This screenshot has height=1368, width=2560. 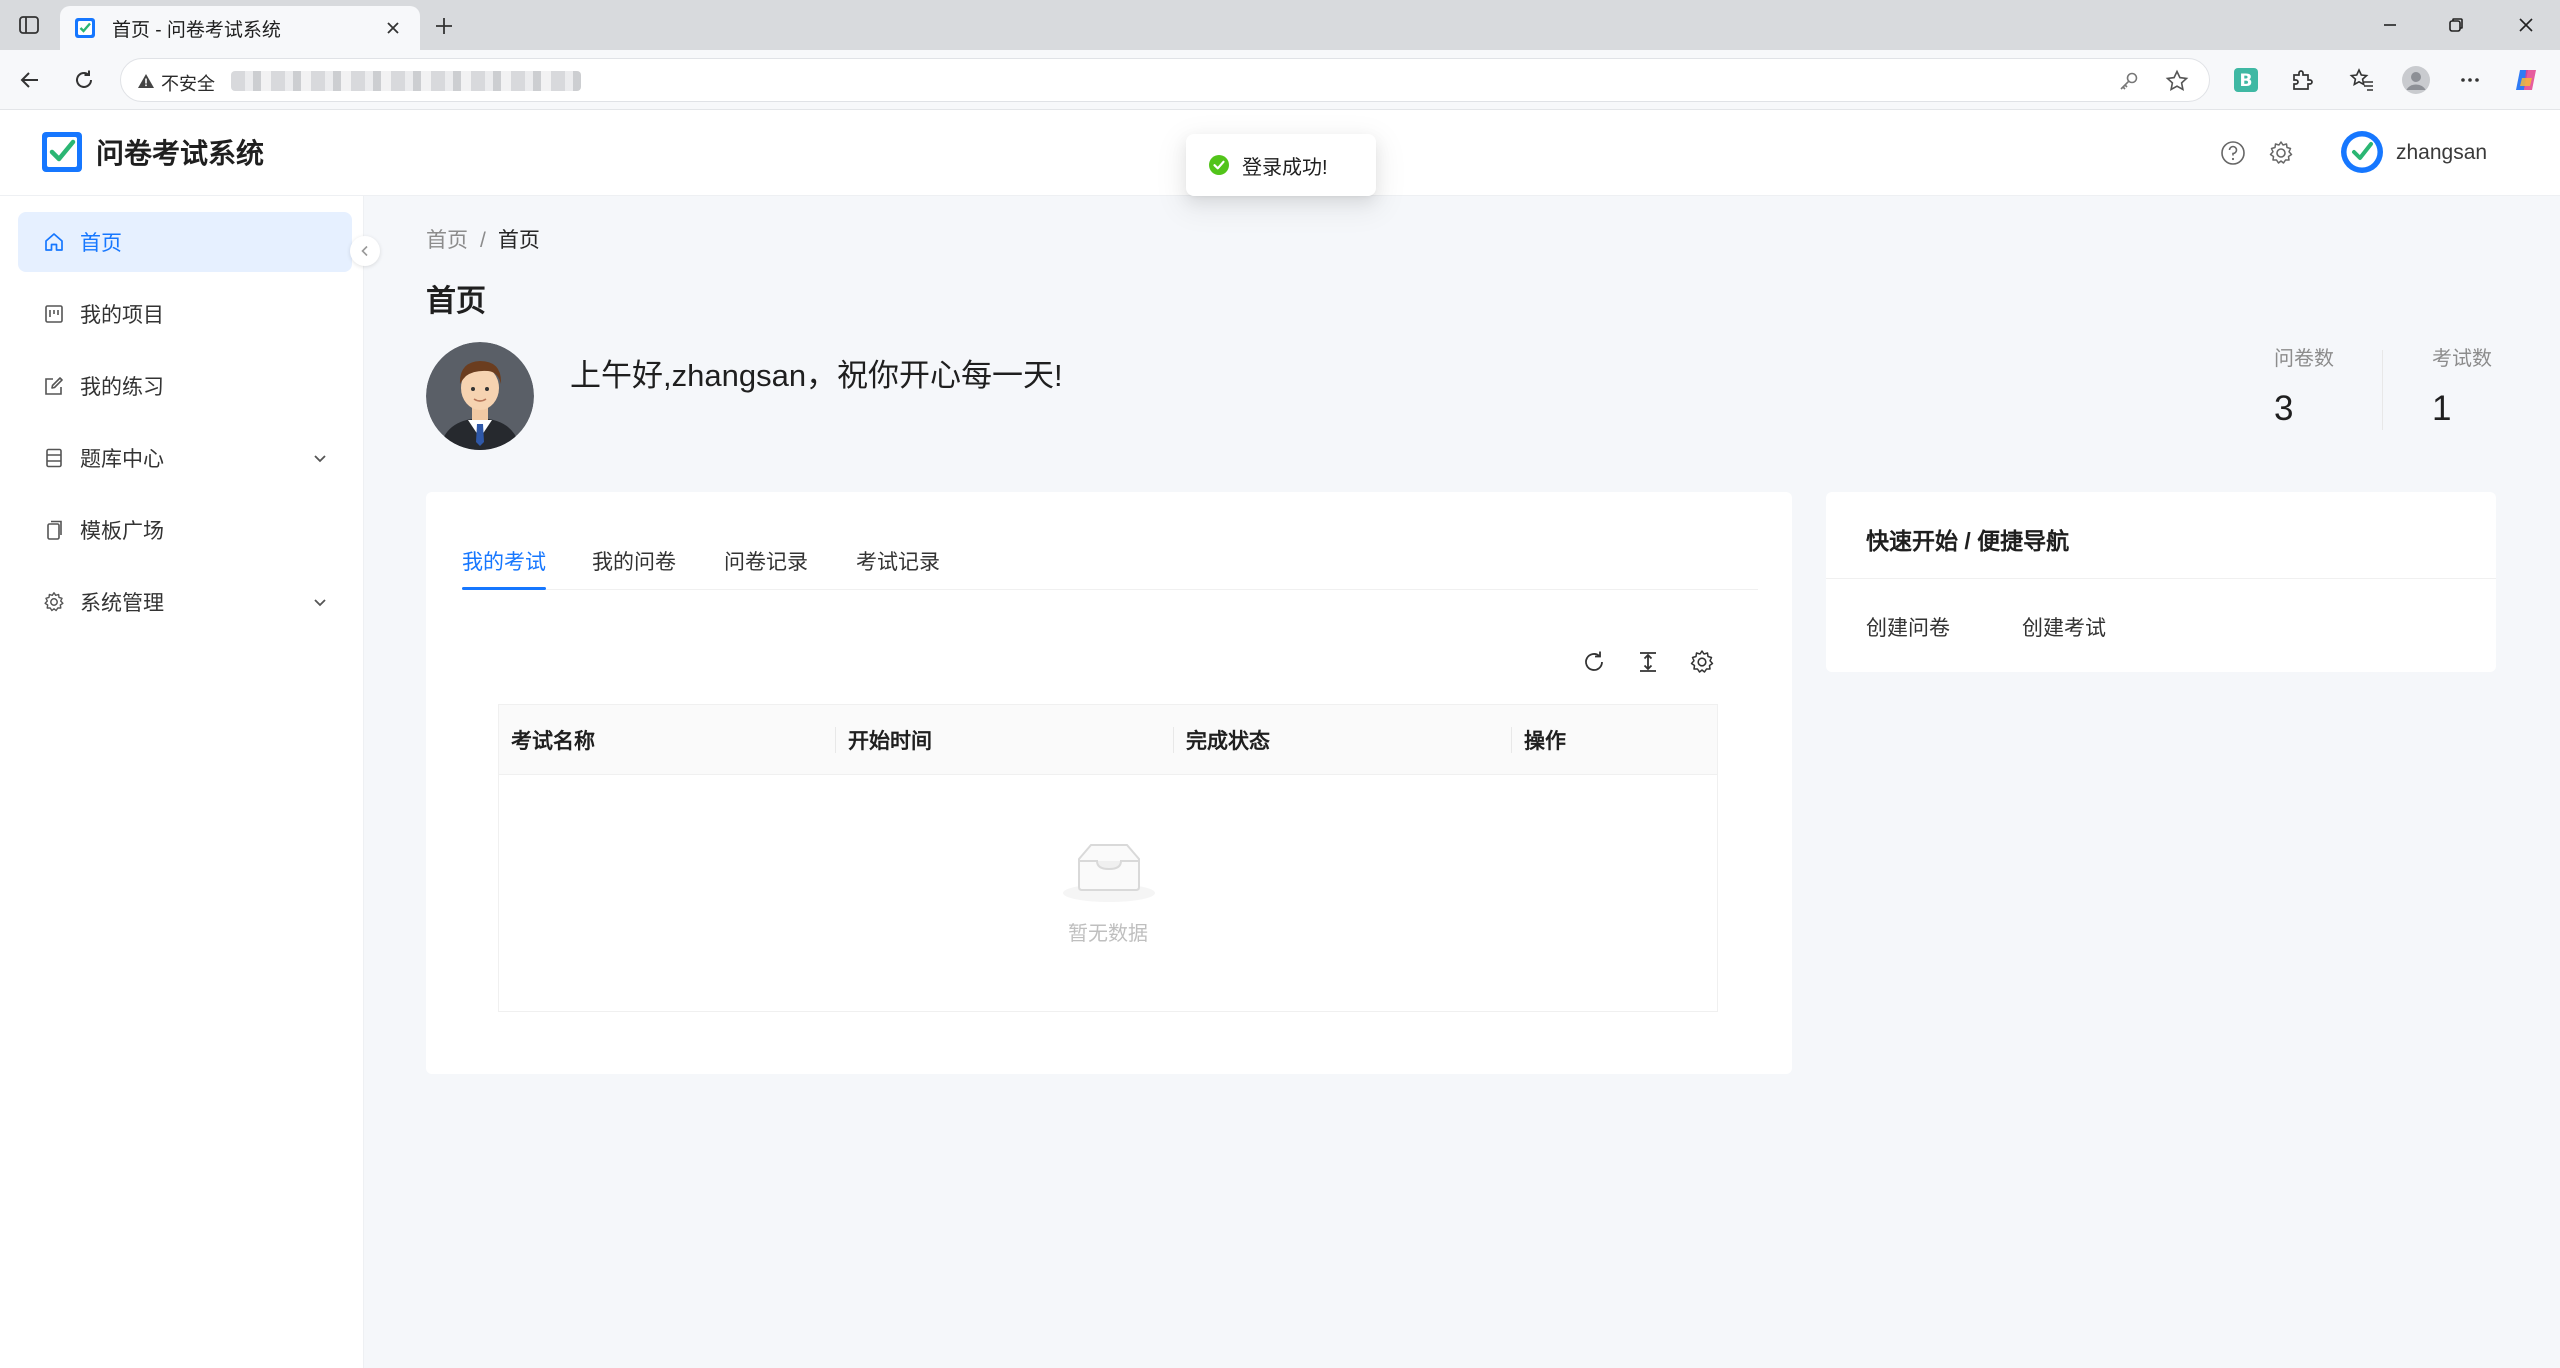 What do you see at coordinates (2526, 80) in the screenshot?
I see `copilot-icon` at bounding box center [2526, 80].